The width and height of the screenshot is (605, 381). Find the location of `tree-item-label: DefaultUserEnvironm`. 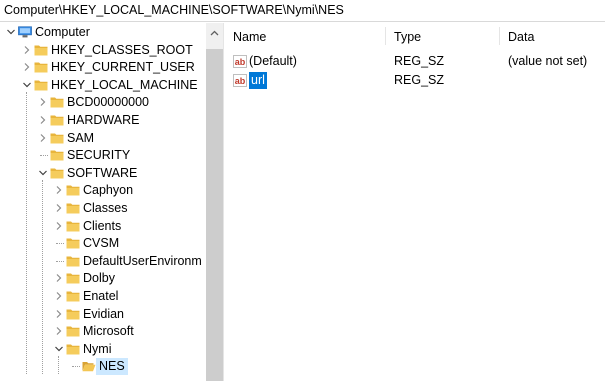

tree-item-label: DefaultUserEnvironm is located at coordinates (142, 260).